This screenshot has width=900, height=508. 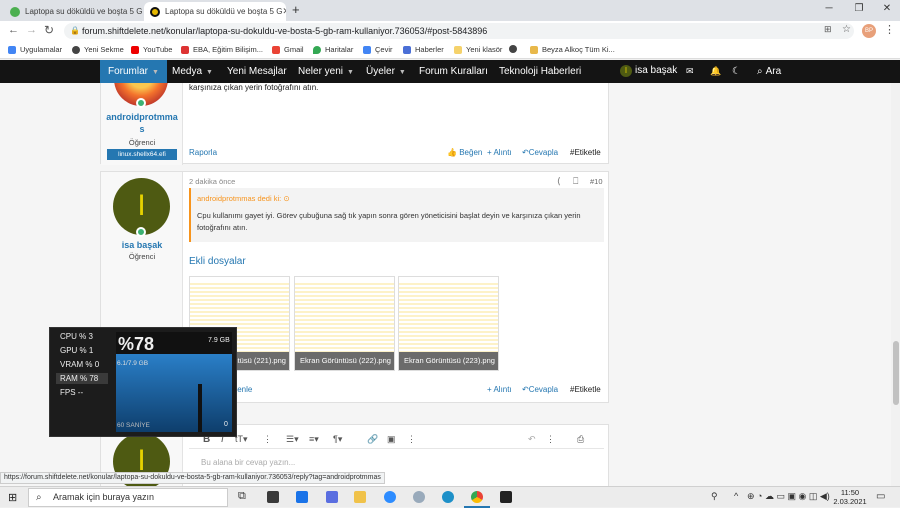 What do you see at coordinates (887, 8) in the screenshot?
I see `close-window-button: ✕` at bounding box center [887, 8].